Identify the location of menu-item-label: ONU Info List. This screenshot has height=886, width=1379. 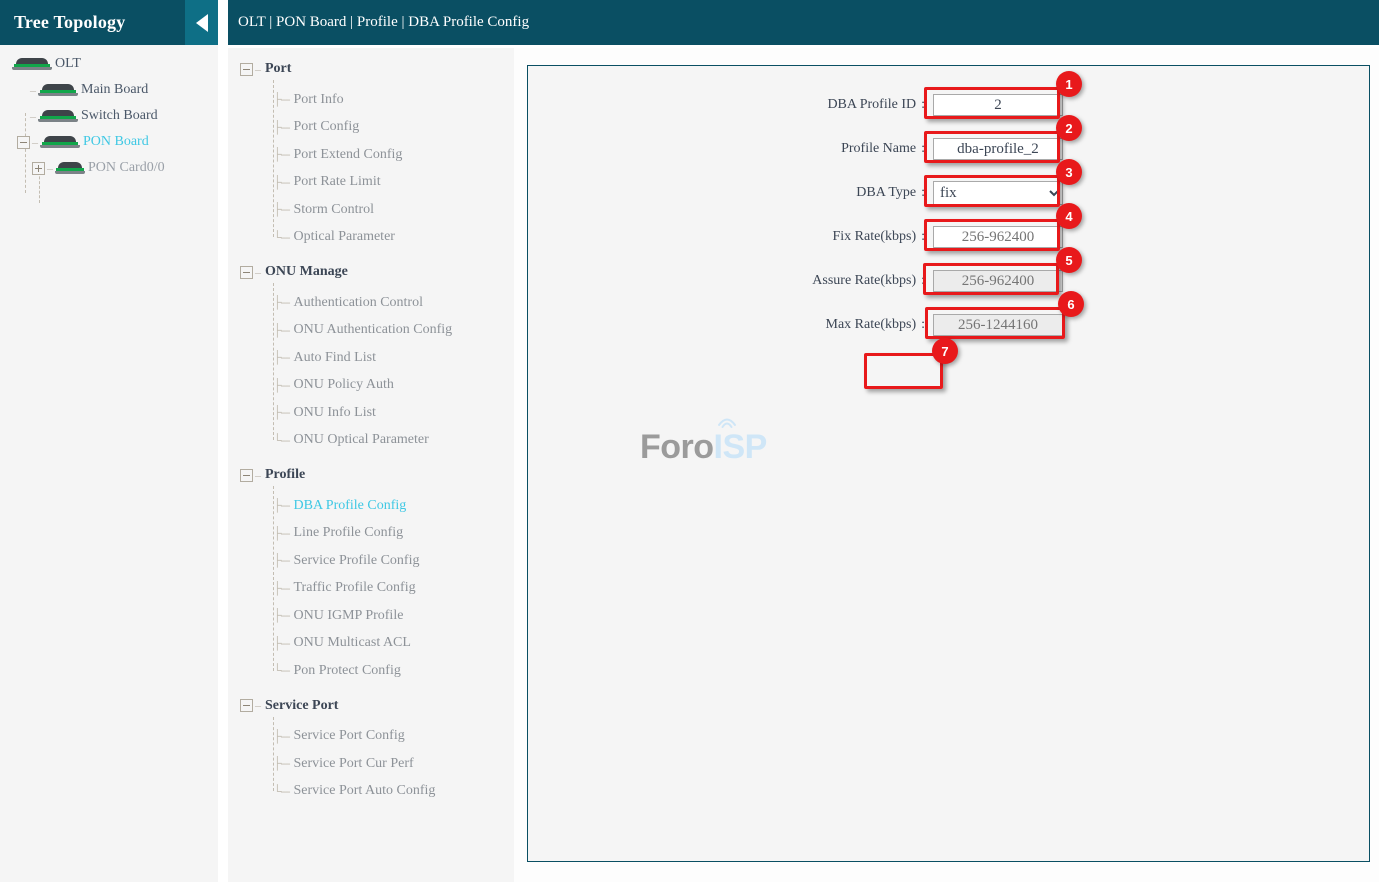
(334, 412).